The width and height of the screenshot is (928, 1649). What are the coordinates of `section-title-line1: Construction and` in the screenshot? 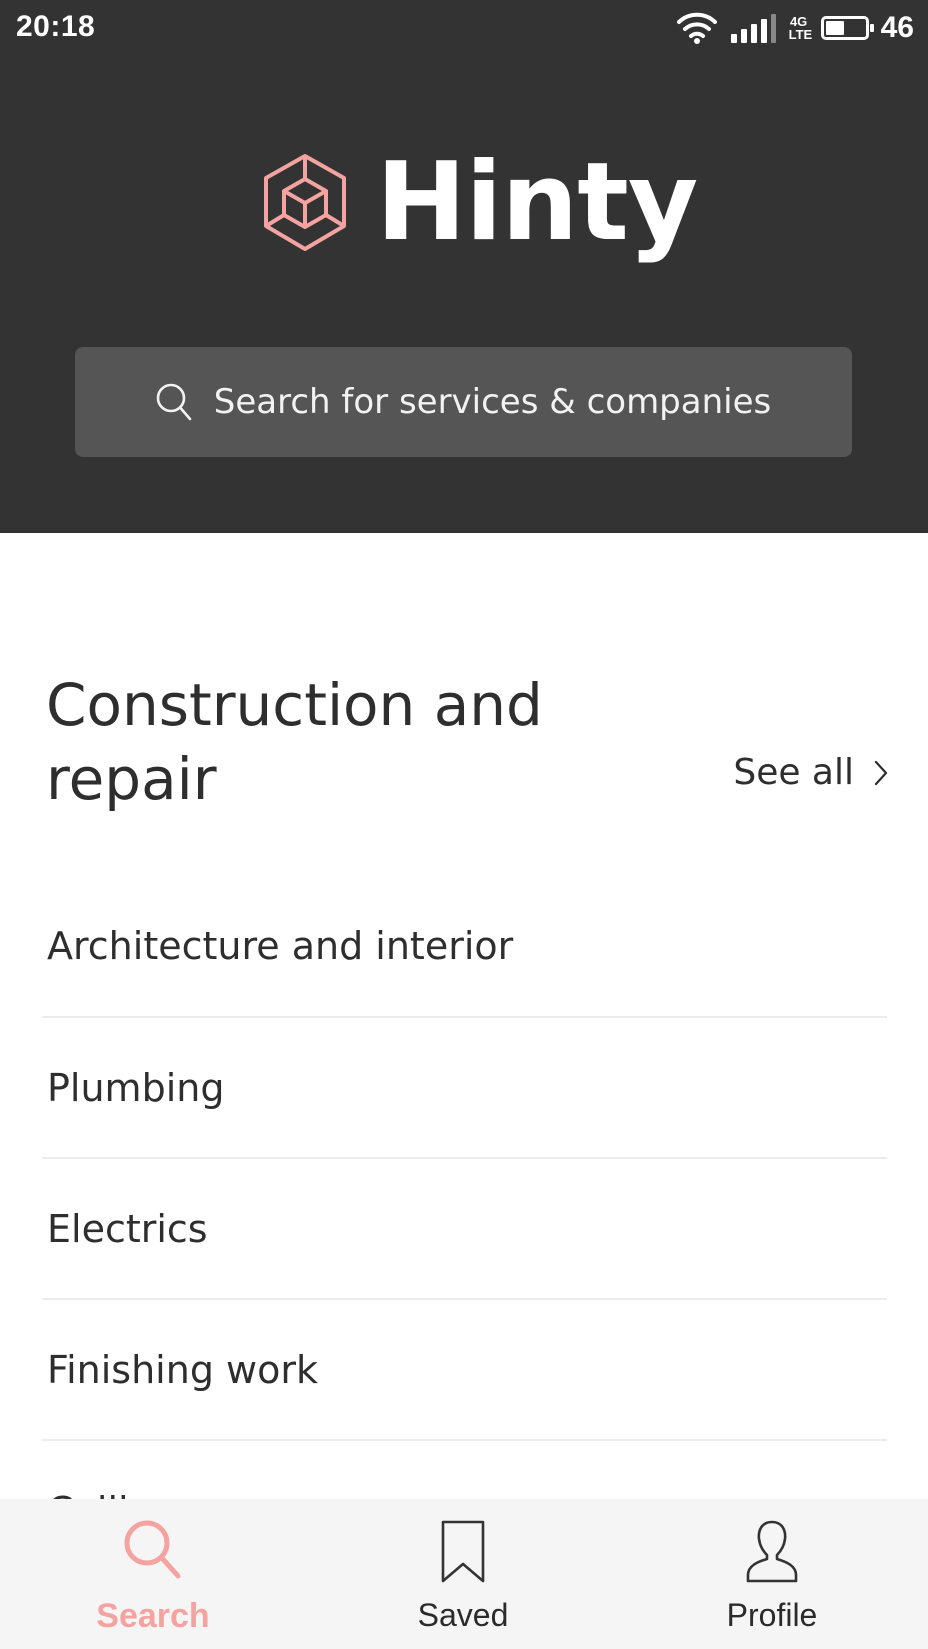 It's located at (294, 705).